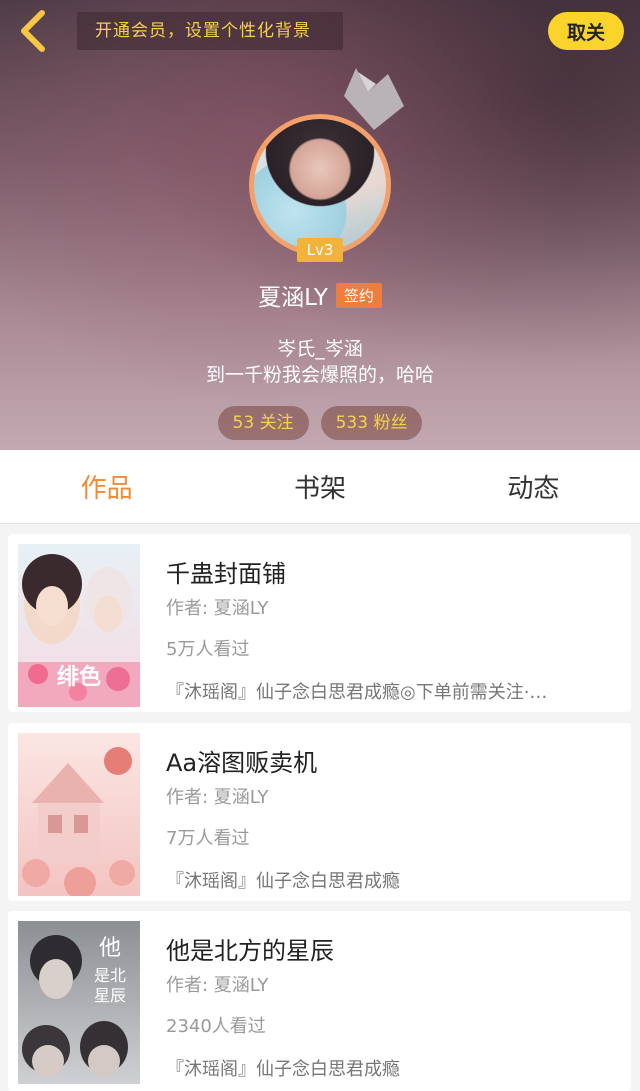 This screenshot has height=1091, width=640. What do you see at coordinates (320, 362) in the screenshot?
I see `bio: 岑氏_岑涵 到一千粉我会爆照的，哈哈` at bounding box center [320, 362].